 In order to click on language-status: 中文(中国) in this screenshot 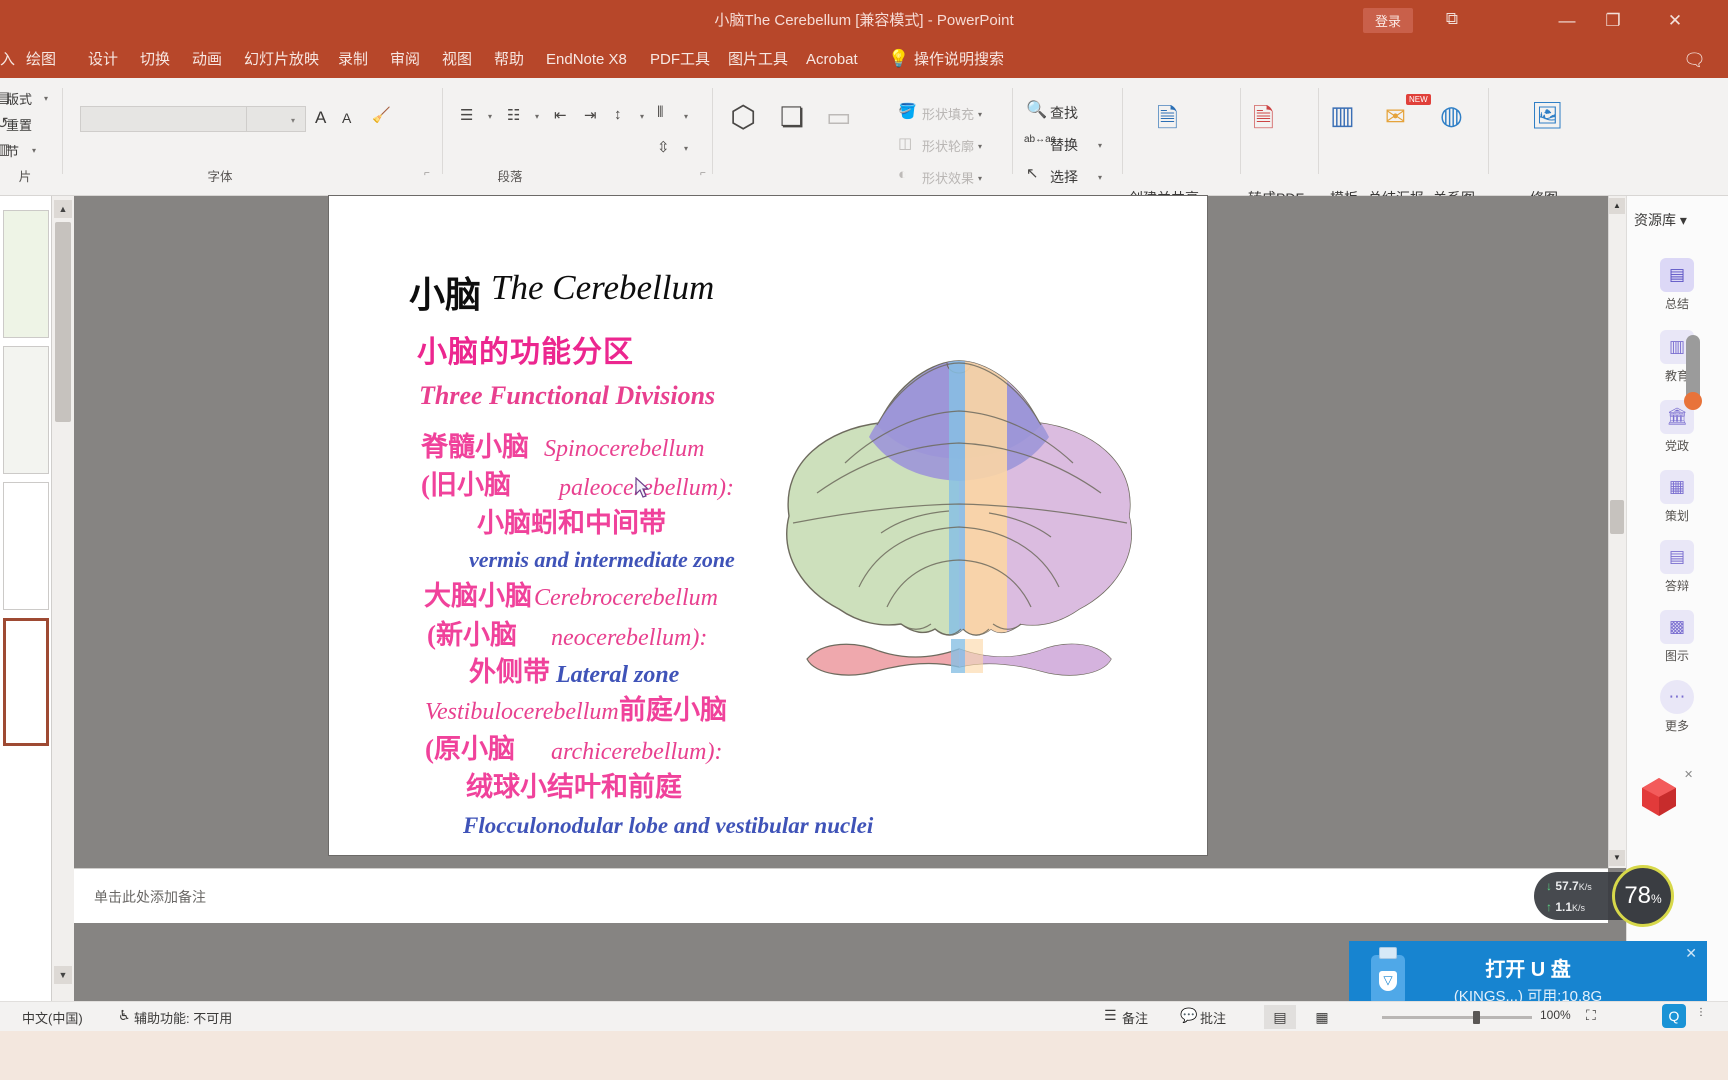, I will do `click(52, 1017)`.